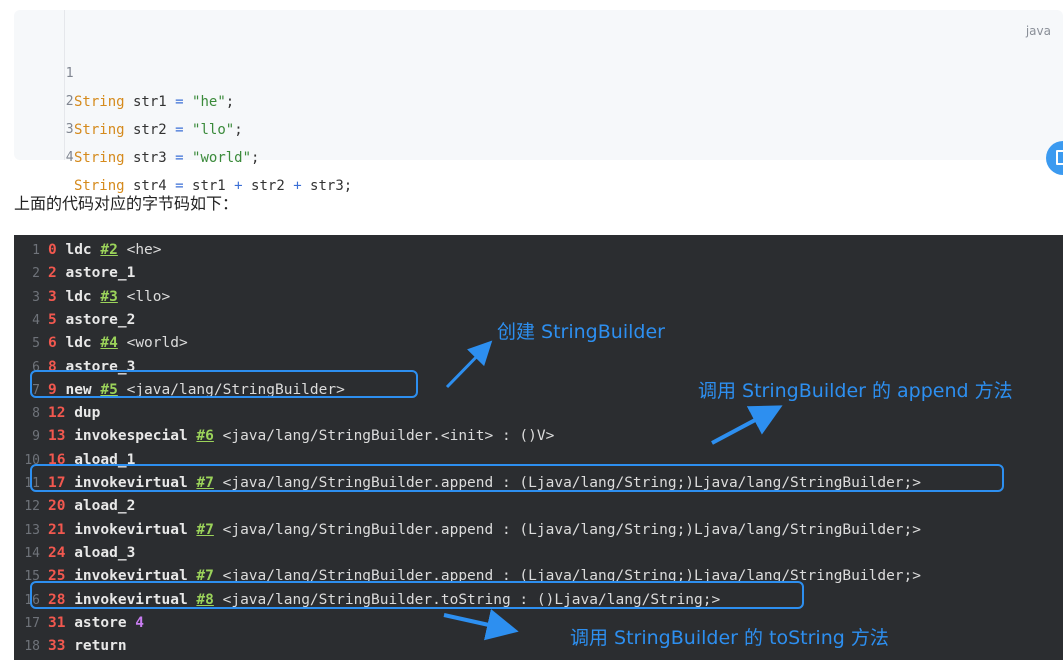 The height and width of the screenshot is (660, 1063). I want to click on annotation-tostring: 调用 StringBuilder 的 toString 方法, so click(729, 638).